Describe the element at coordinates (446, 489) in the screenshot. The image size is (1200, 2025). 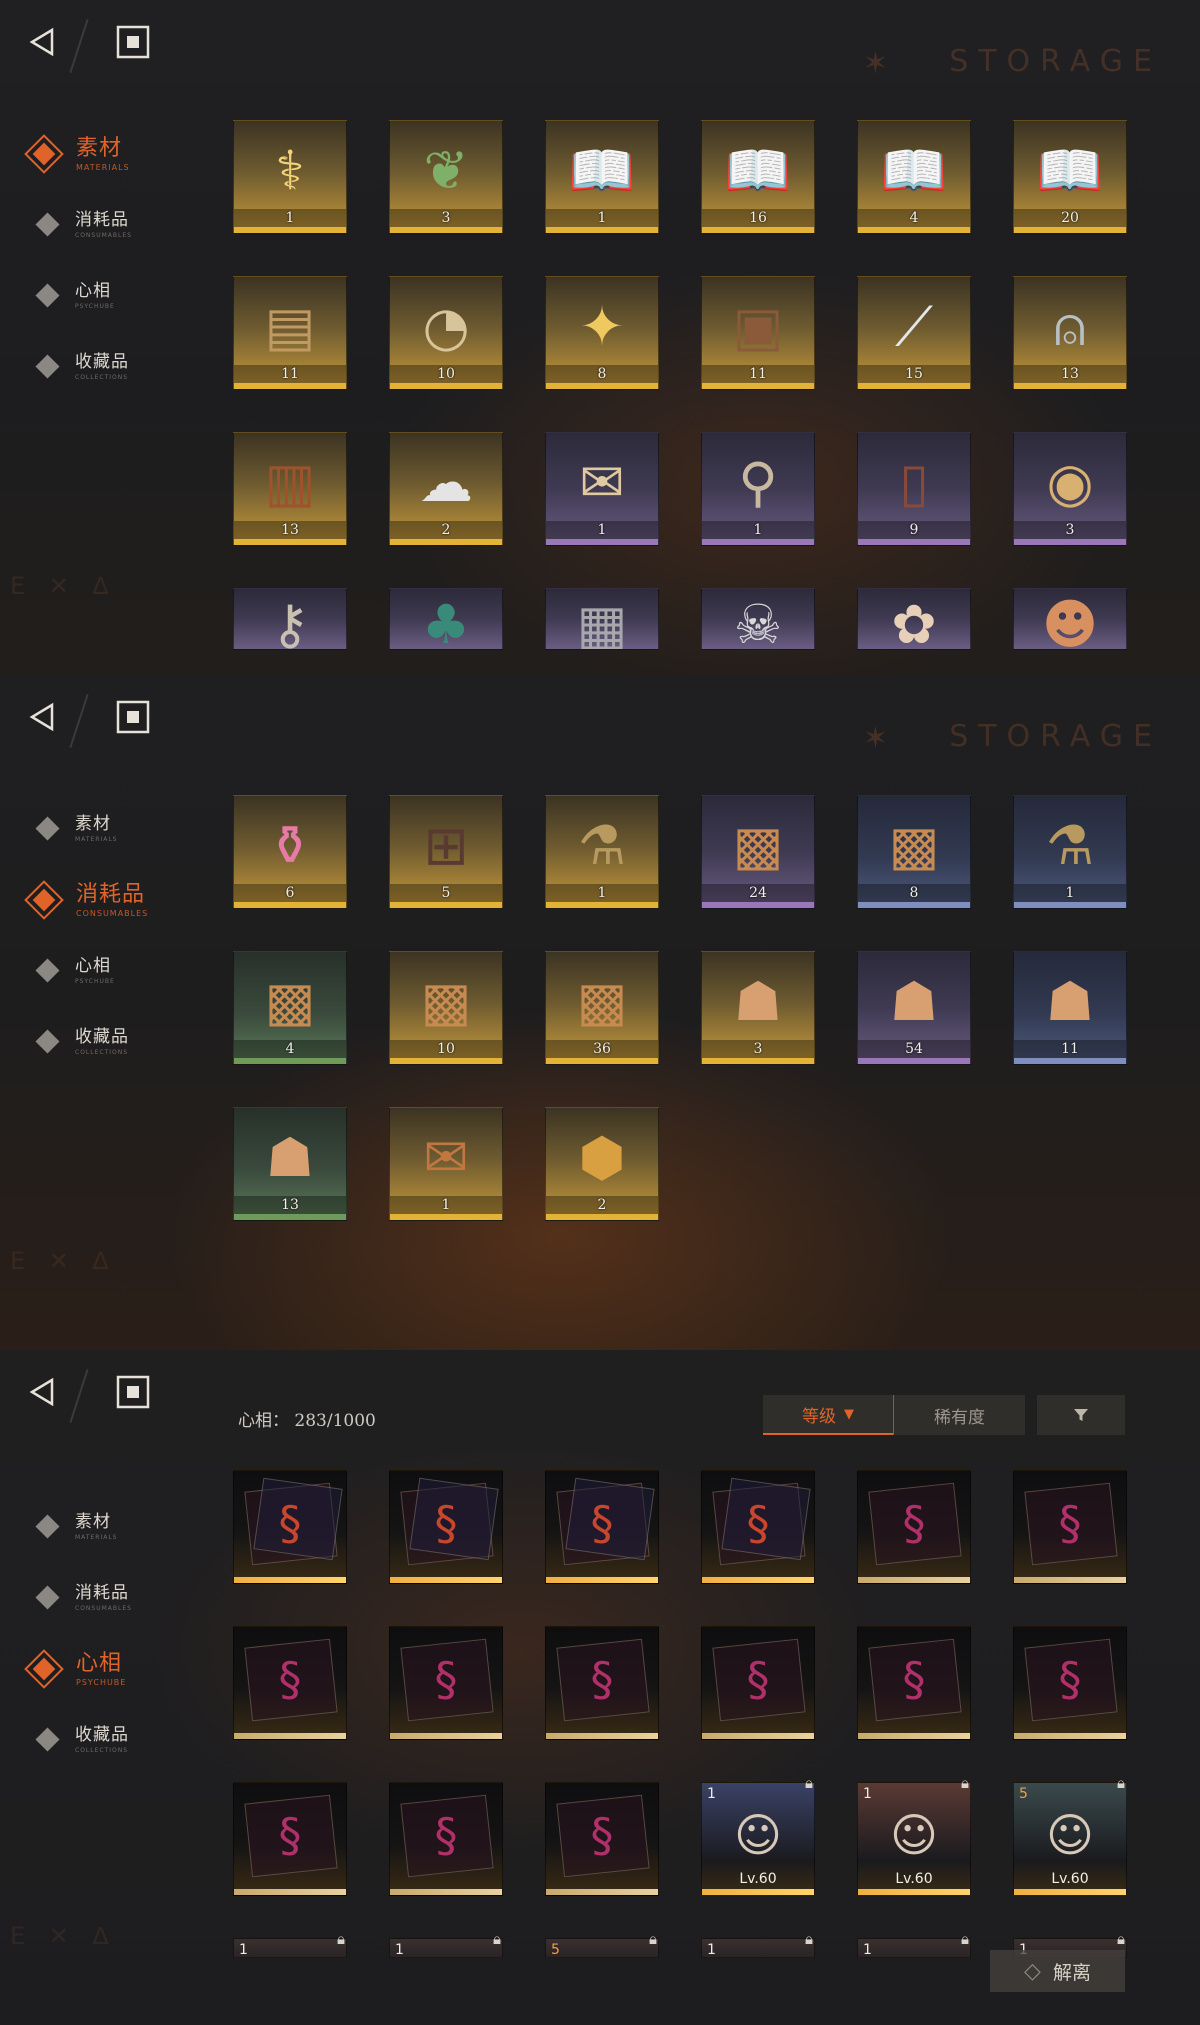
I see `item-slot: ☁ 2` at that location.